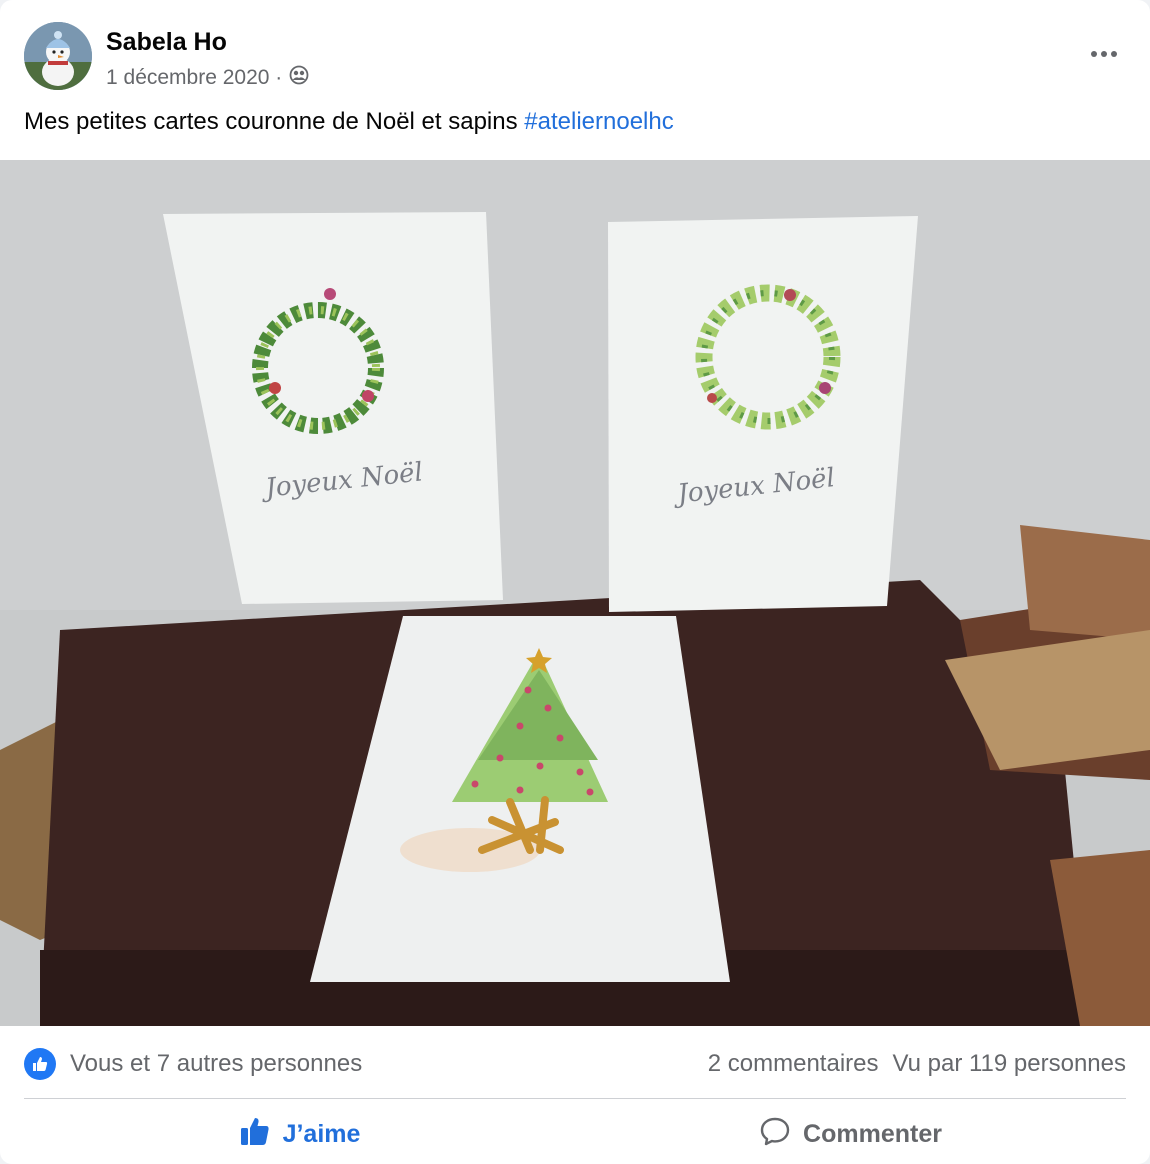  I want to click on comment-icon, so click(775, 1134).